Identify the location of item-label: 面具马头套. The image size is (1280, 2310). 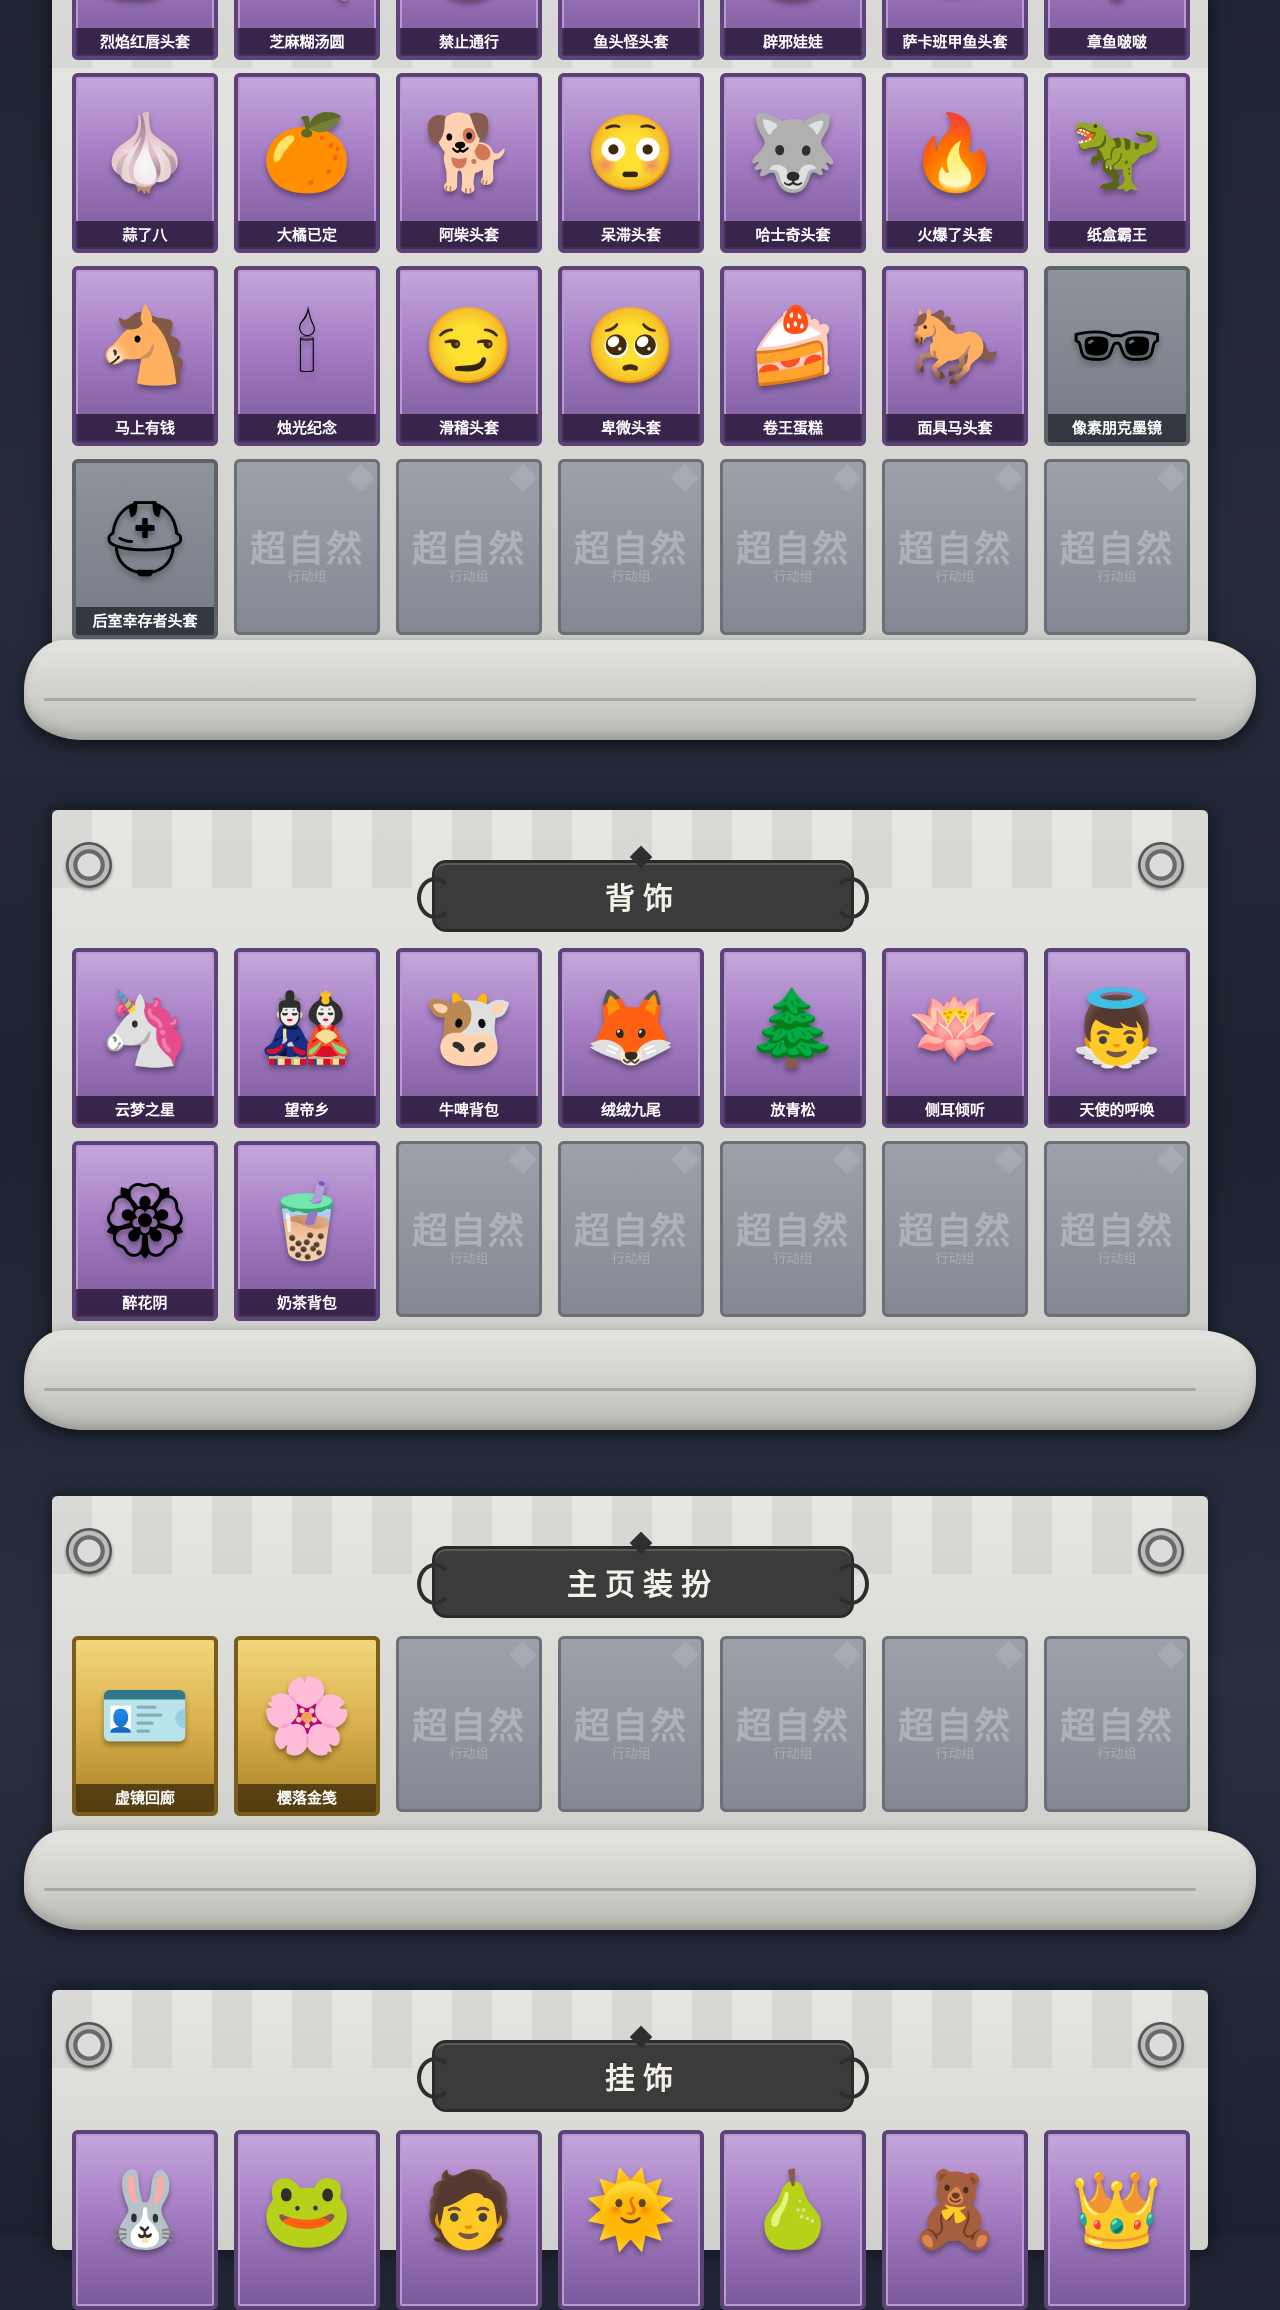
(955, 428).